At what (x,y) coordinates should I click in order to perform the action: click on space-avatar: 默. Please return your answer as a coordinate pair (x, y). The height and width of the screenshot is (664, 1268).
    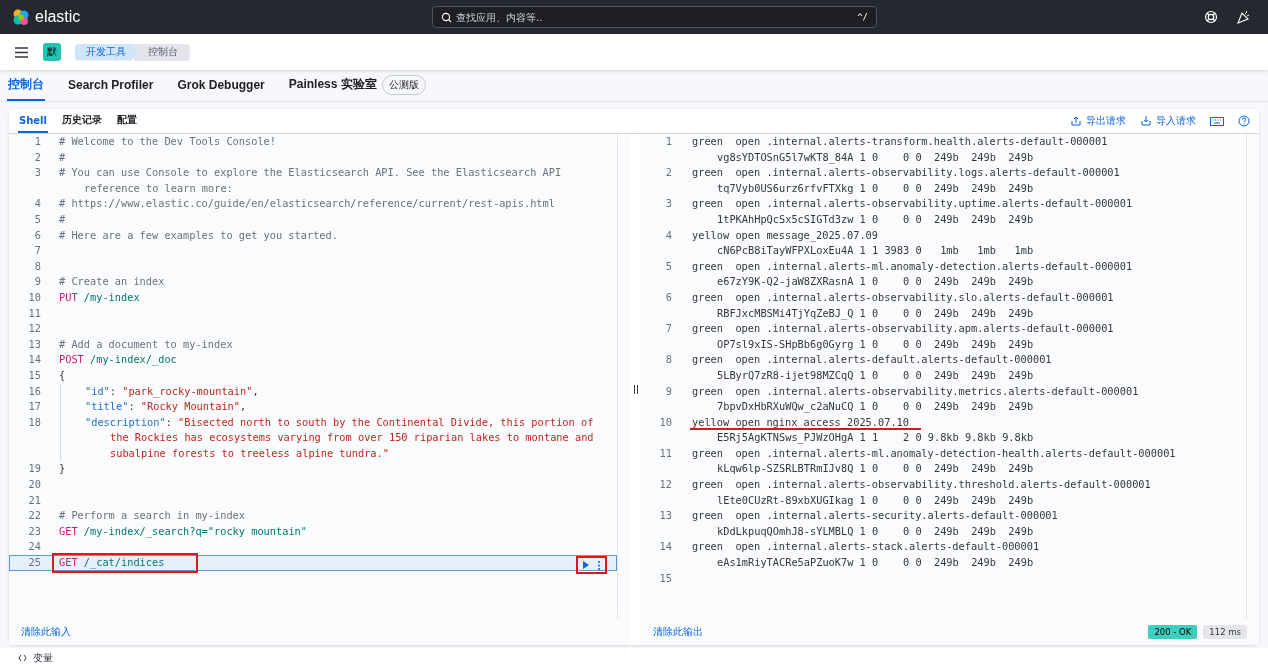
    Looking at the image, I should click on (52, 52).